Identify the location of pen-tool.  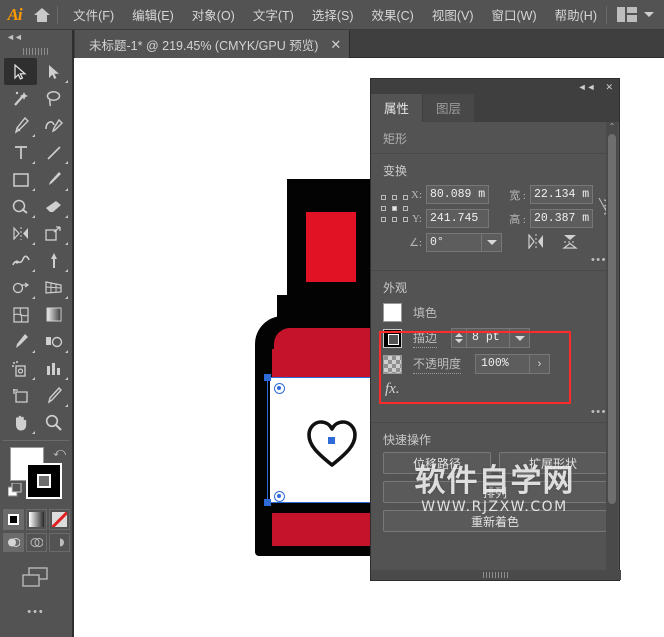
(20, 125).